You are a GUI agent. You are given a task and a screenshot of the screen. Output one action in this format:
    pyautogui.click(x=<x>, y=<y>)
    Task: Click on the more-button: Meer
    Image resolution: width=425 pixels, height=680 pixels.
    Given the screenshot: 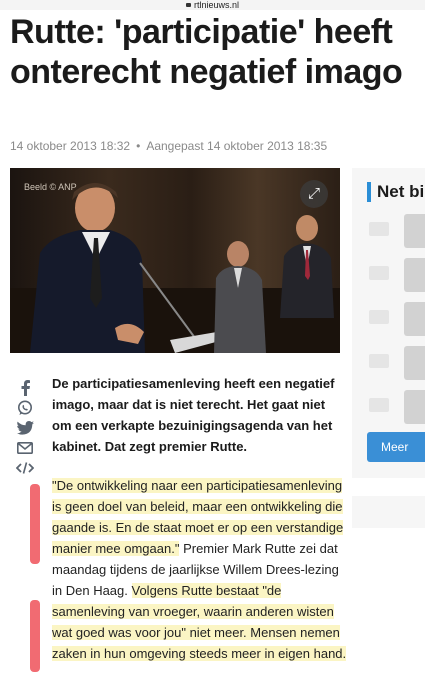 What is the action you would take?
    pyautogui.click(x=396, y=447)
    